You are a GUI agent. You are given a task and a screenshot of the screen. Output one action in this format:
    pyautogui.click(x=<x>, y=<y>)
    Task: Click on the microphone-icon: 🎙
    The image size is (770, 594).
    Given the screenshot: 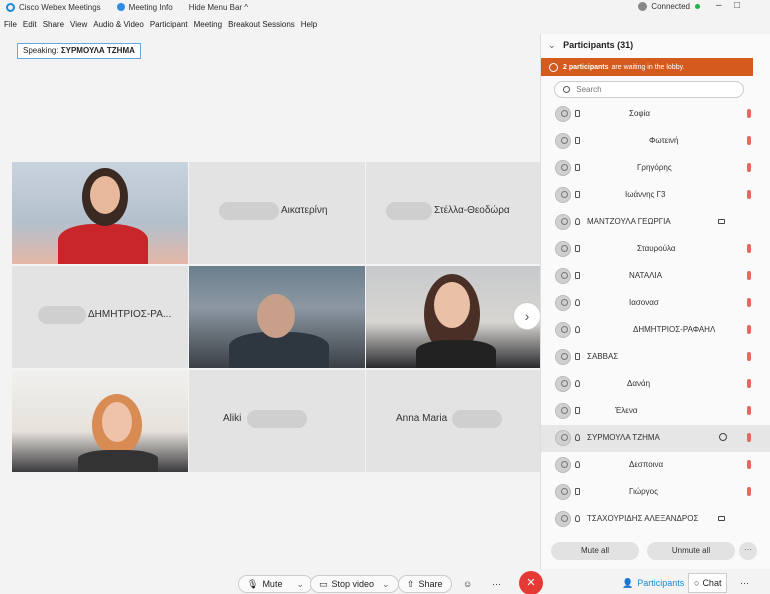 What is the action you would take?
    pyautogui.click(x=253, y=583)
    